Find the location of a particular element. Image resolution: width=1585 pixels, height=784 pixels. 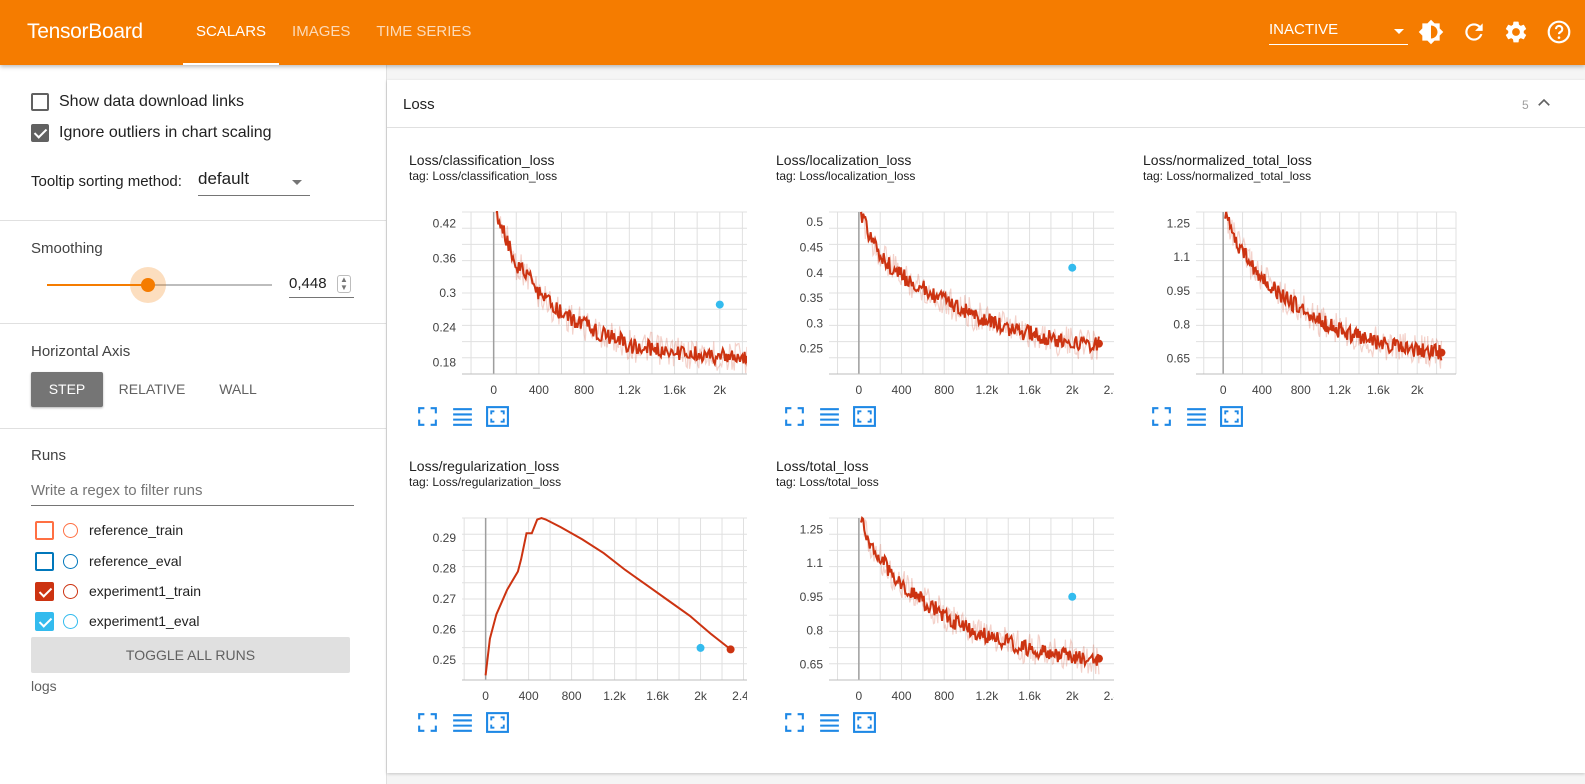

spinner-icon: ▲ ▼ is located at coordinates (344, 284).